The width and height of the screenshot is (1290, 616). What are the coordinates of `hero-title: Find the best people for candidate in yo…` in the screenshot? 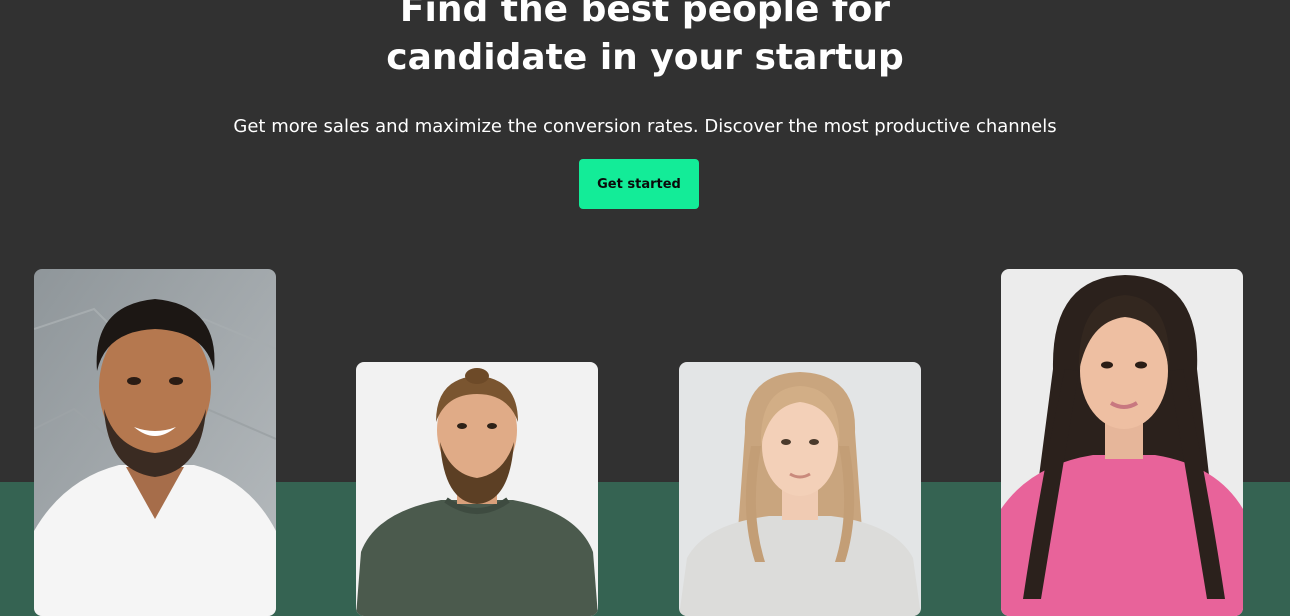 It's located at (645, 41).